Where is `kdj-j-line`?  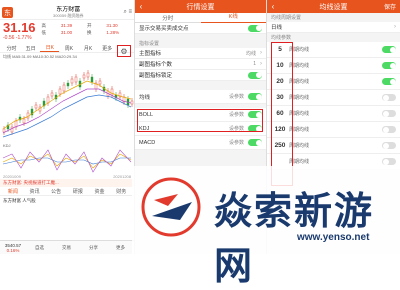
kdj-j-line is located at coordinates (67, 161).